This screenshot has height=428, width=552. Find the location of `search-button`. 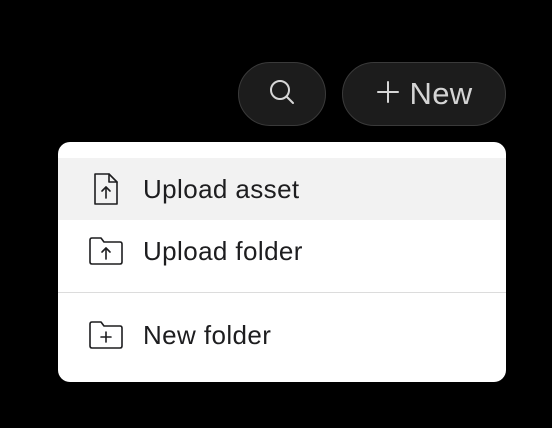

search-button is located at coordinates (282, 94).